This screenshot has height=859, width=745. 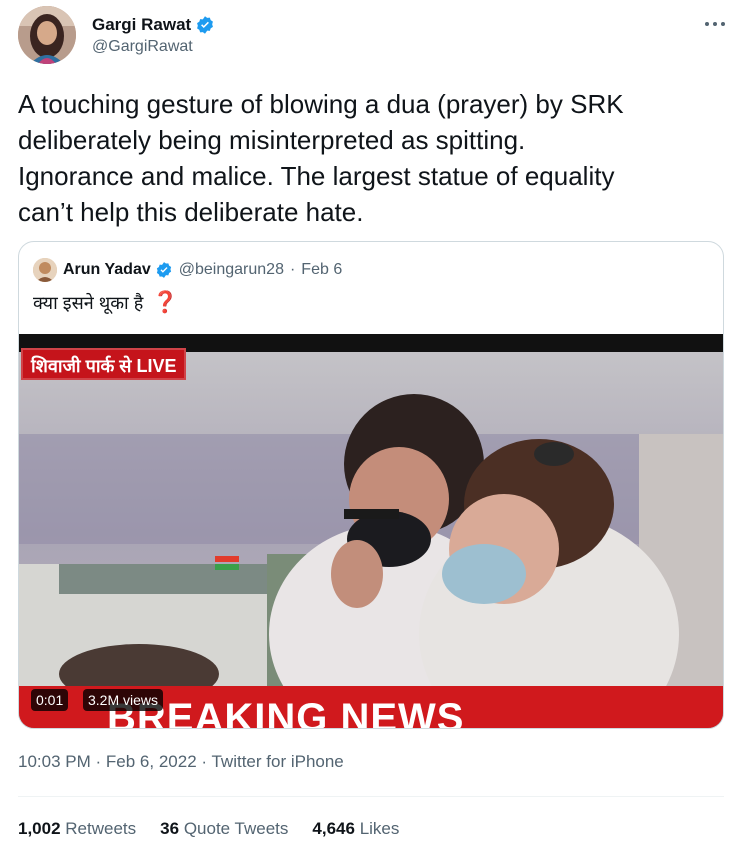 What do you see at coordinates (123, 700) in the screenshot?
I see `video-view-count: 3.2M views` at bounding box center [123, 700].